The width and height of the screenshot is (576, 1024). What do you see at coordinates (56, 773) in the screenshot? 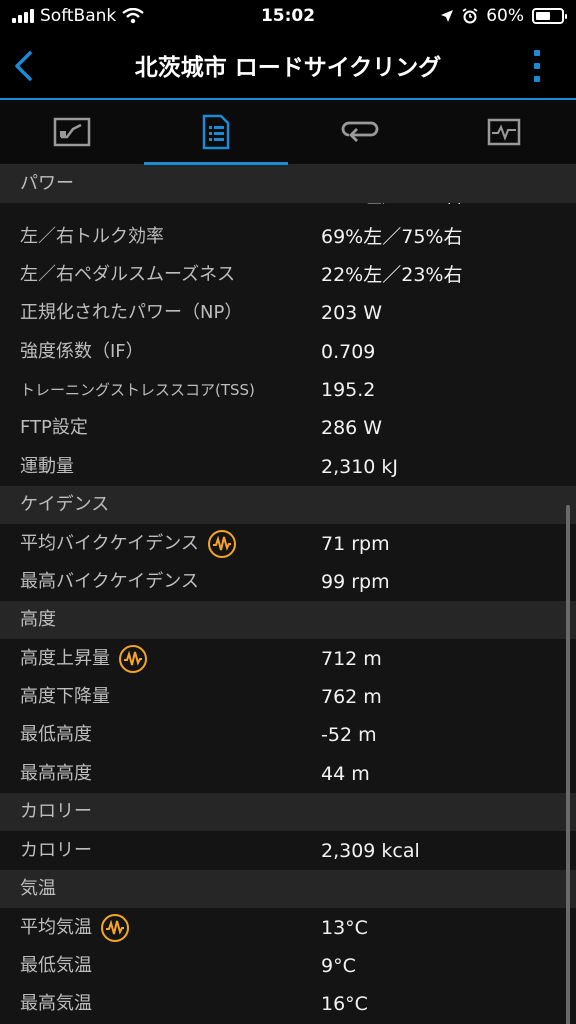
I see `row-label: 最高高度` at bounding box center [56, 773].